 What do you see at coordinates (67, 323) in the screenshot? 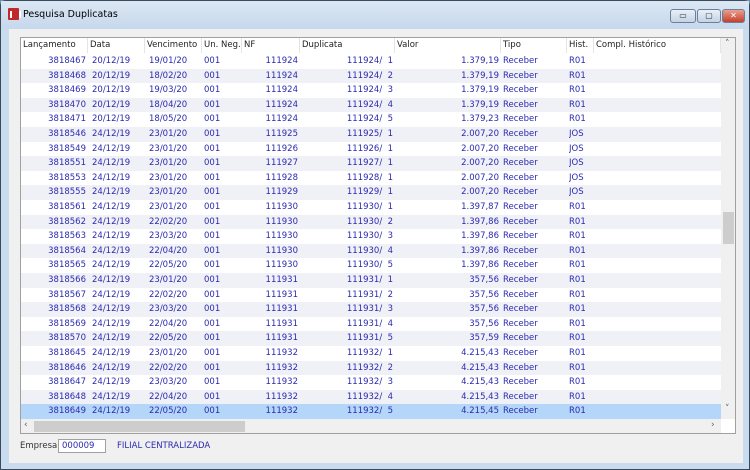
I see `cell-lancamento: 3818569` at bounding box center [67, 323].